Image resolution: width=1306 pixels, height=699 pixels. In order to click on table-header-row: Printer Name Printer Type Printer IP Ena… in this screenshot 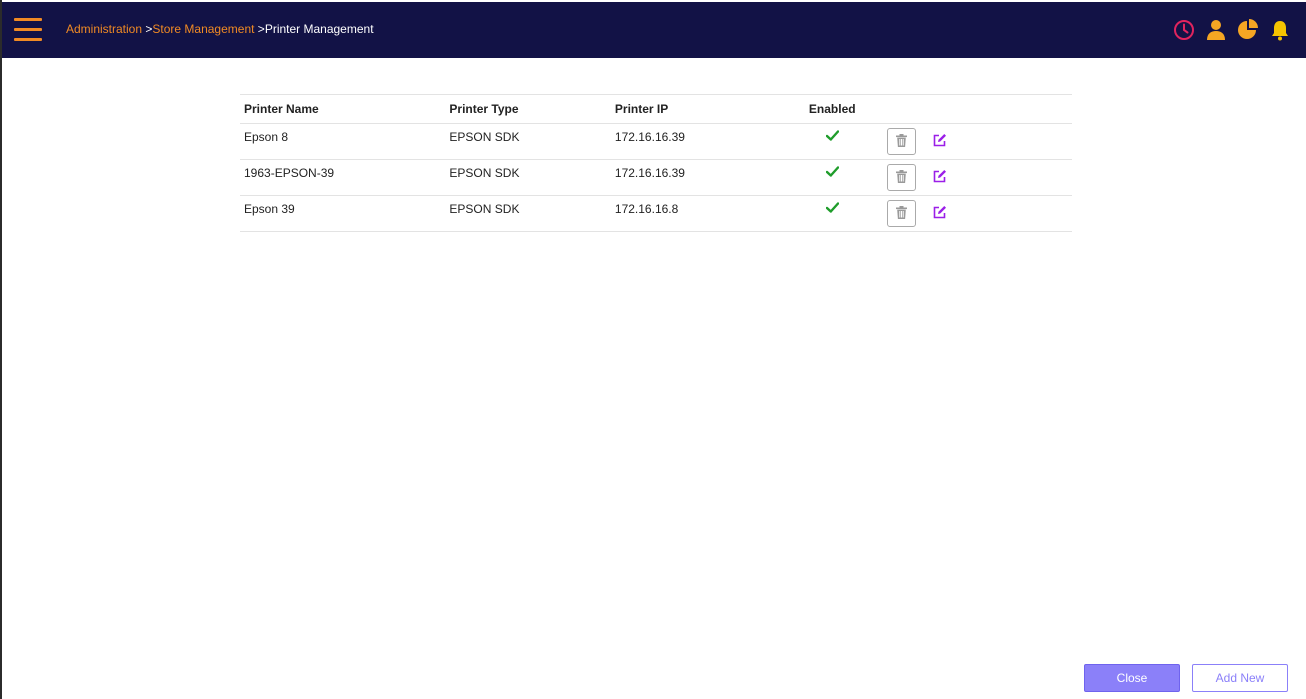, I will do `click(656, 109)`.